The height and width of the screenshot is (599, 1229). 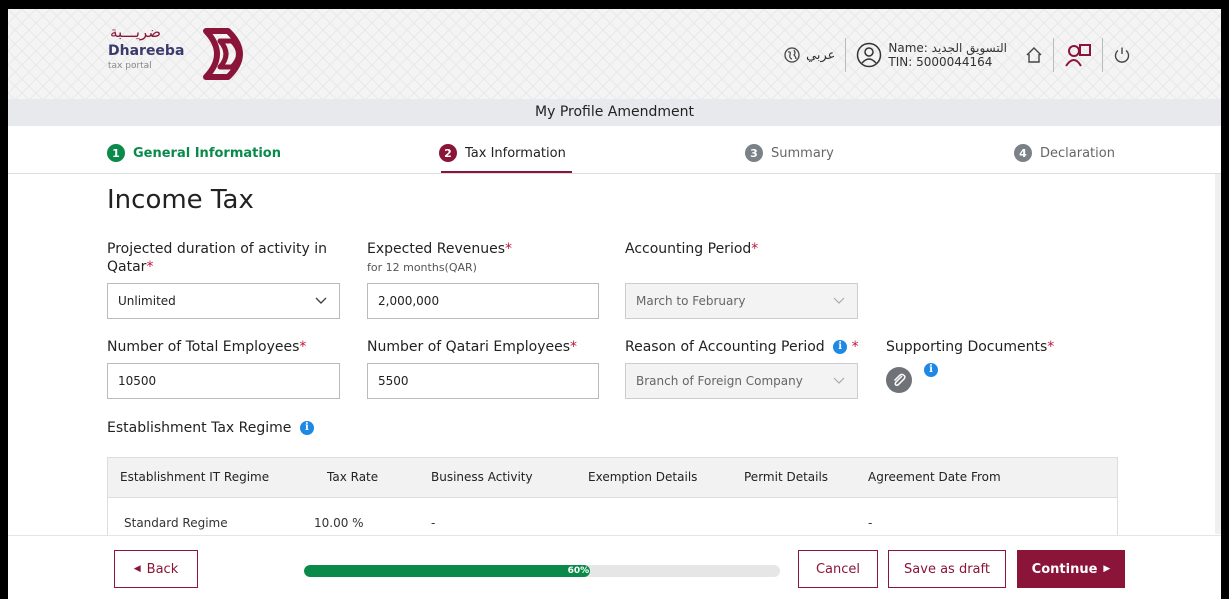 I want to click on step-number: 3, so click(x=754, y=153).